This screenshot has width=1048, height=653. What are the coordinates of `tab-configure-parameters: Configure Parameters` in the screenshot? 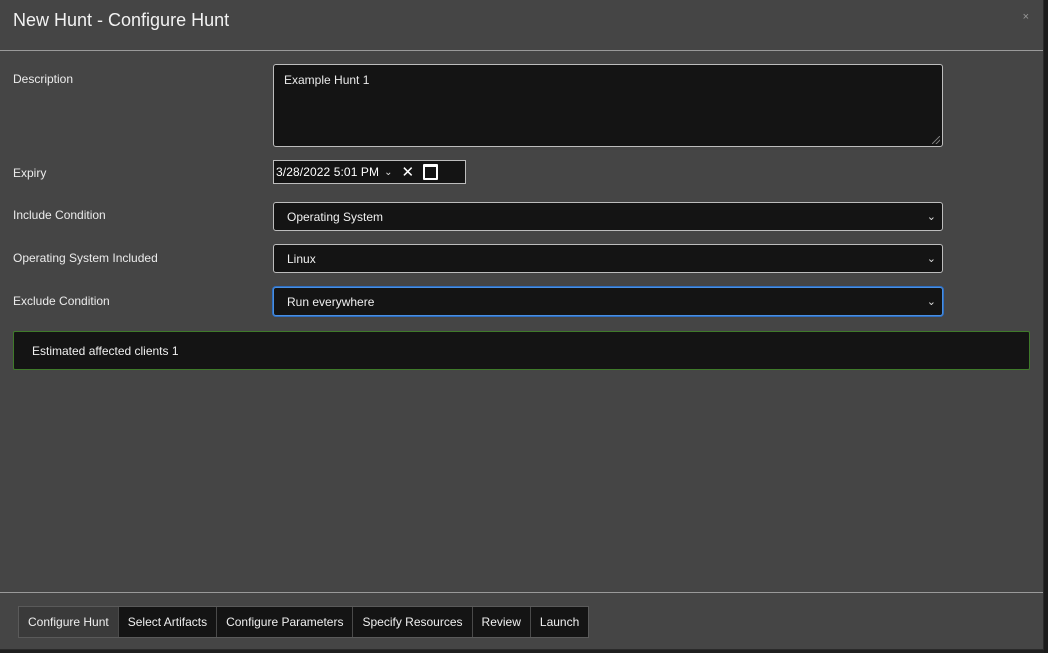 It's located at (285, 622).